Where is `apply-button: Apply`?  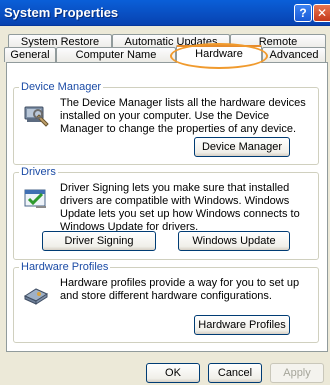
apply-button: Apply is located at coordinates (297, 373).